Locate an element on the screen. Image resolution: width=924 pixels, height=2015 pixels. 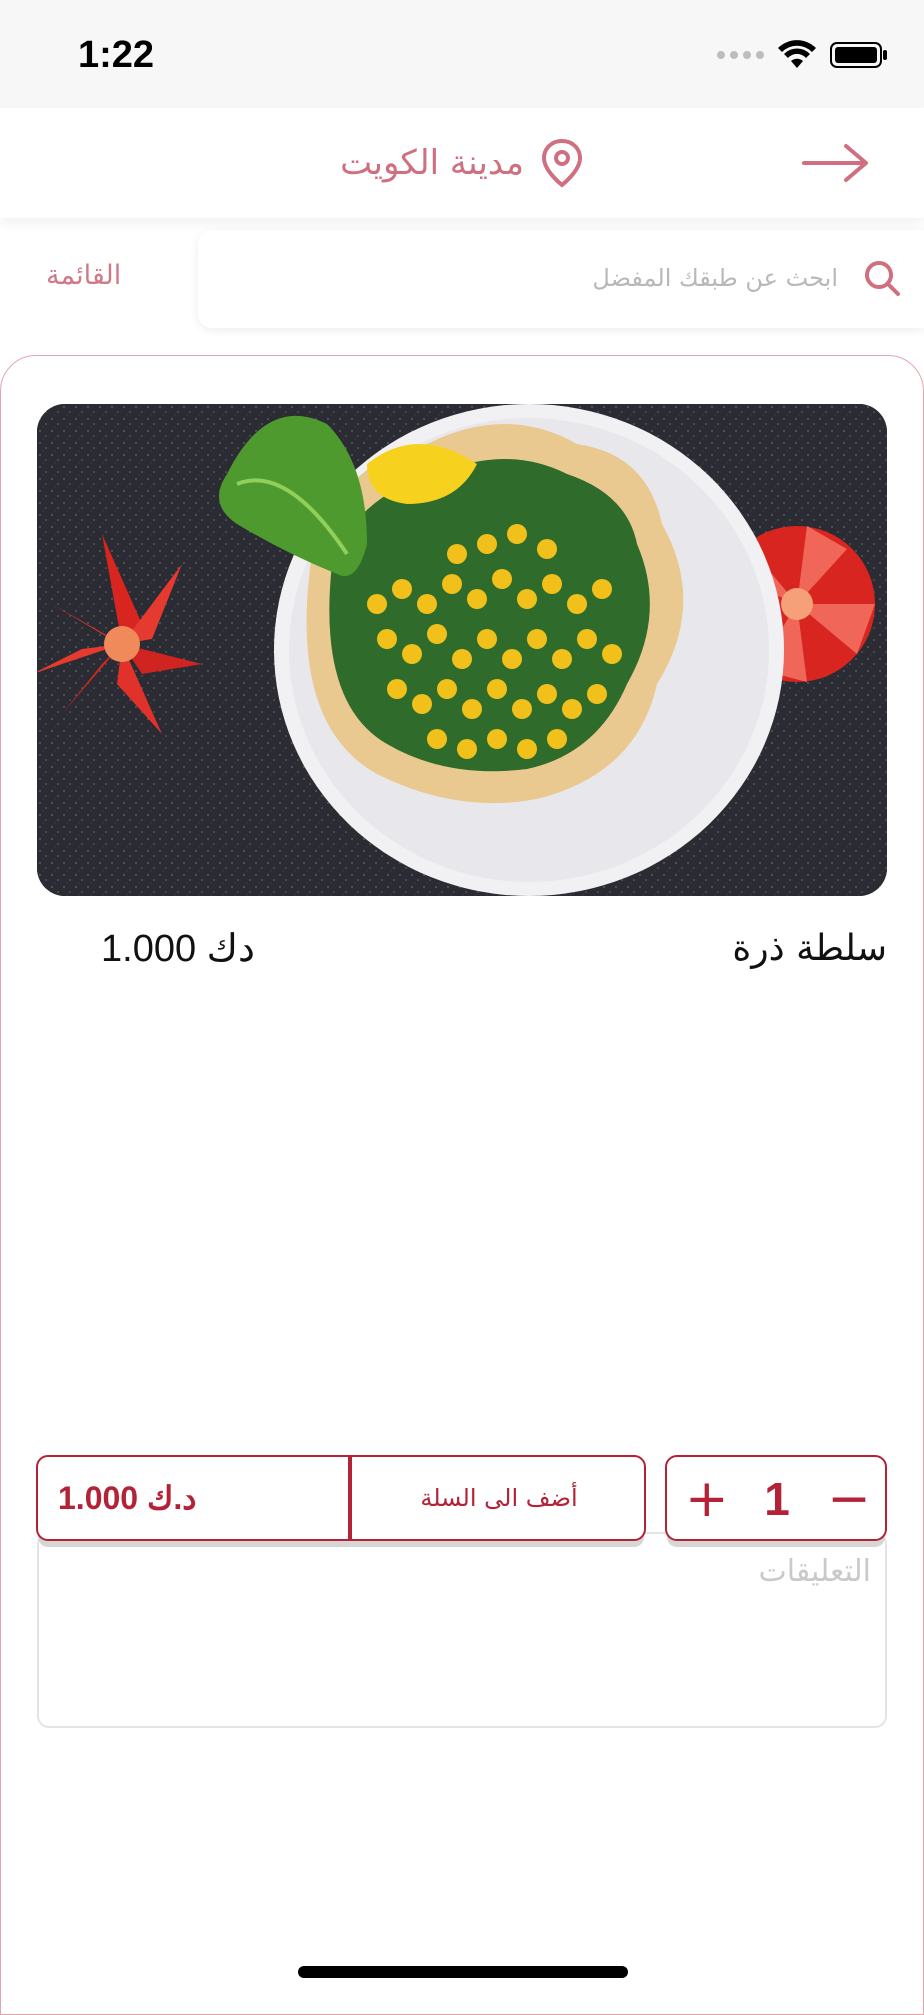
decrement-button: − is located at coordinates (849, 1499).